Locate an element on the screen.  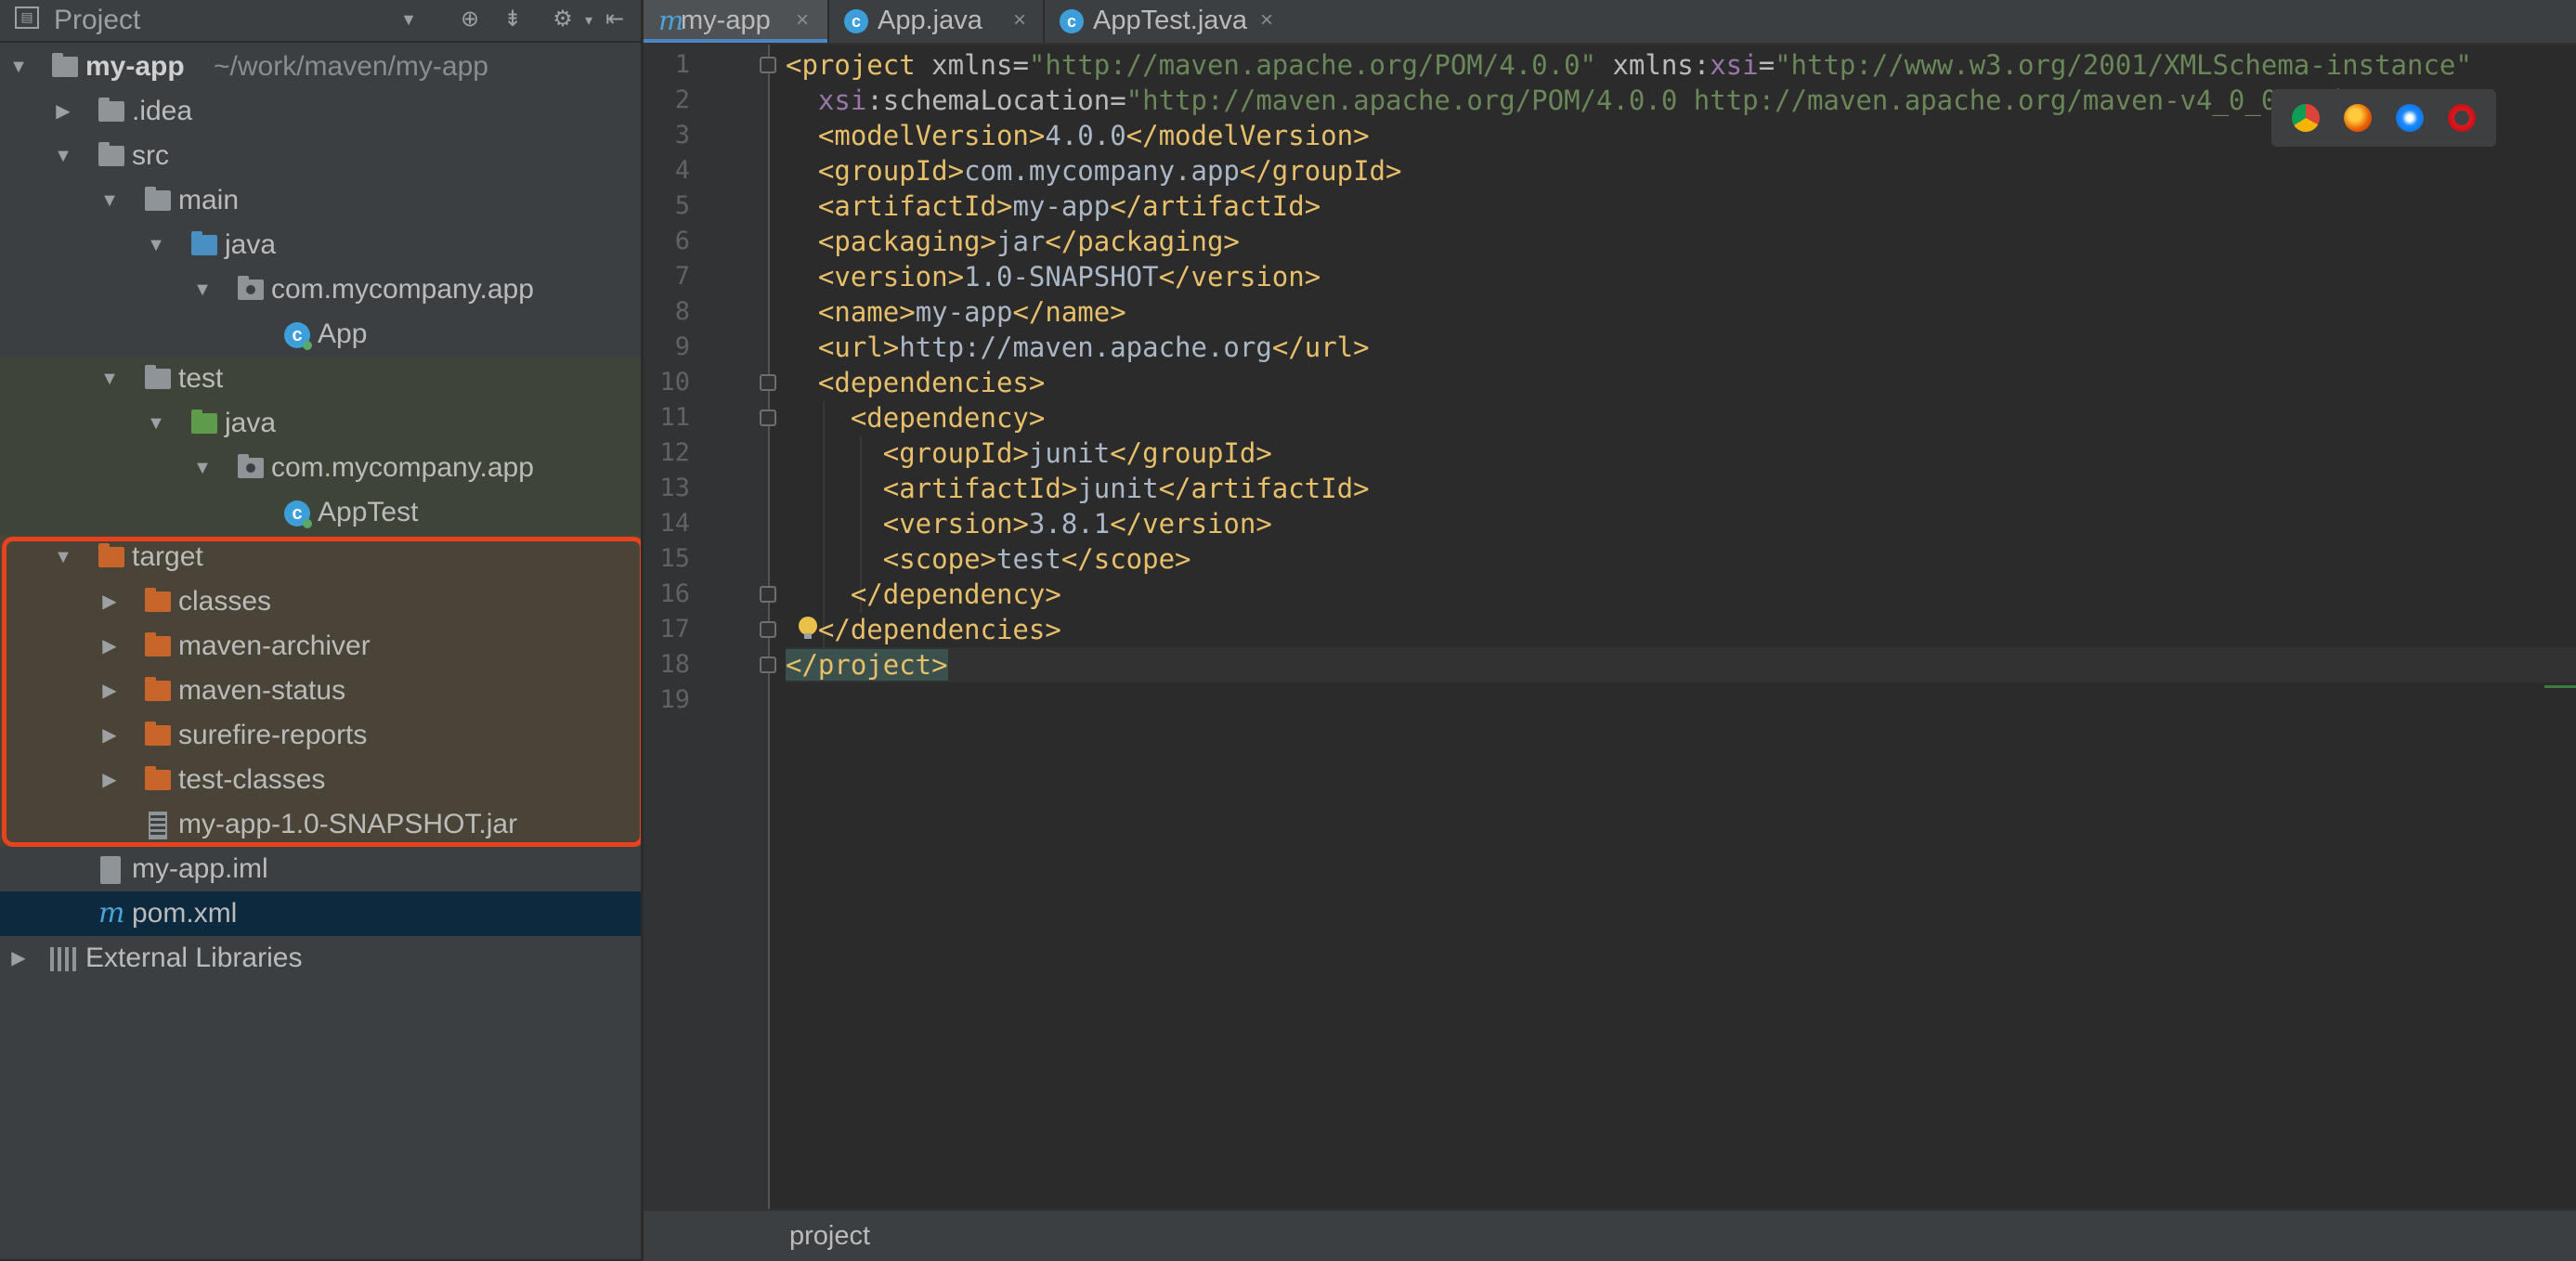
code-line-7: <version>1.0-SNAPSHOT</version> is located at coordinates (1681, 276).